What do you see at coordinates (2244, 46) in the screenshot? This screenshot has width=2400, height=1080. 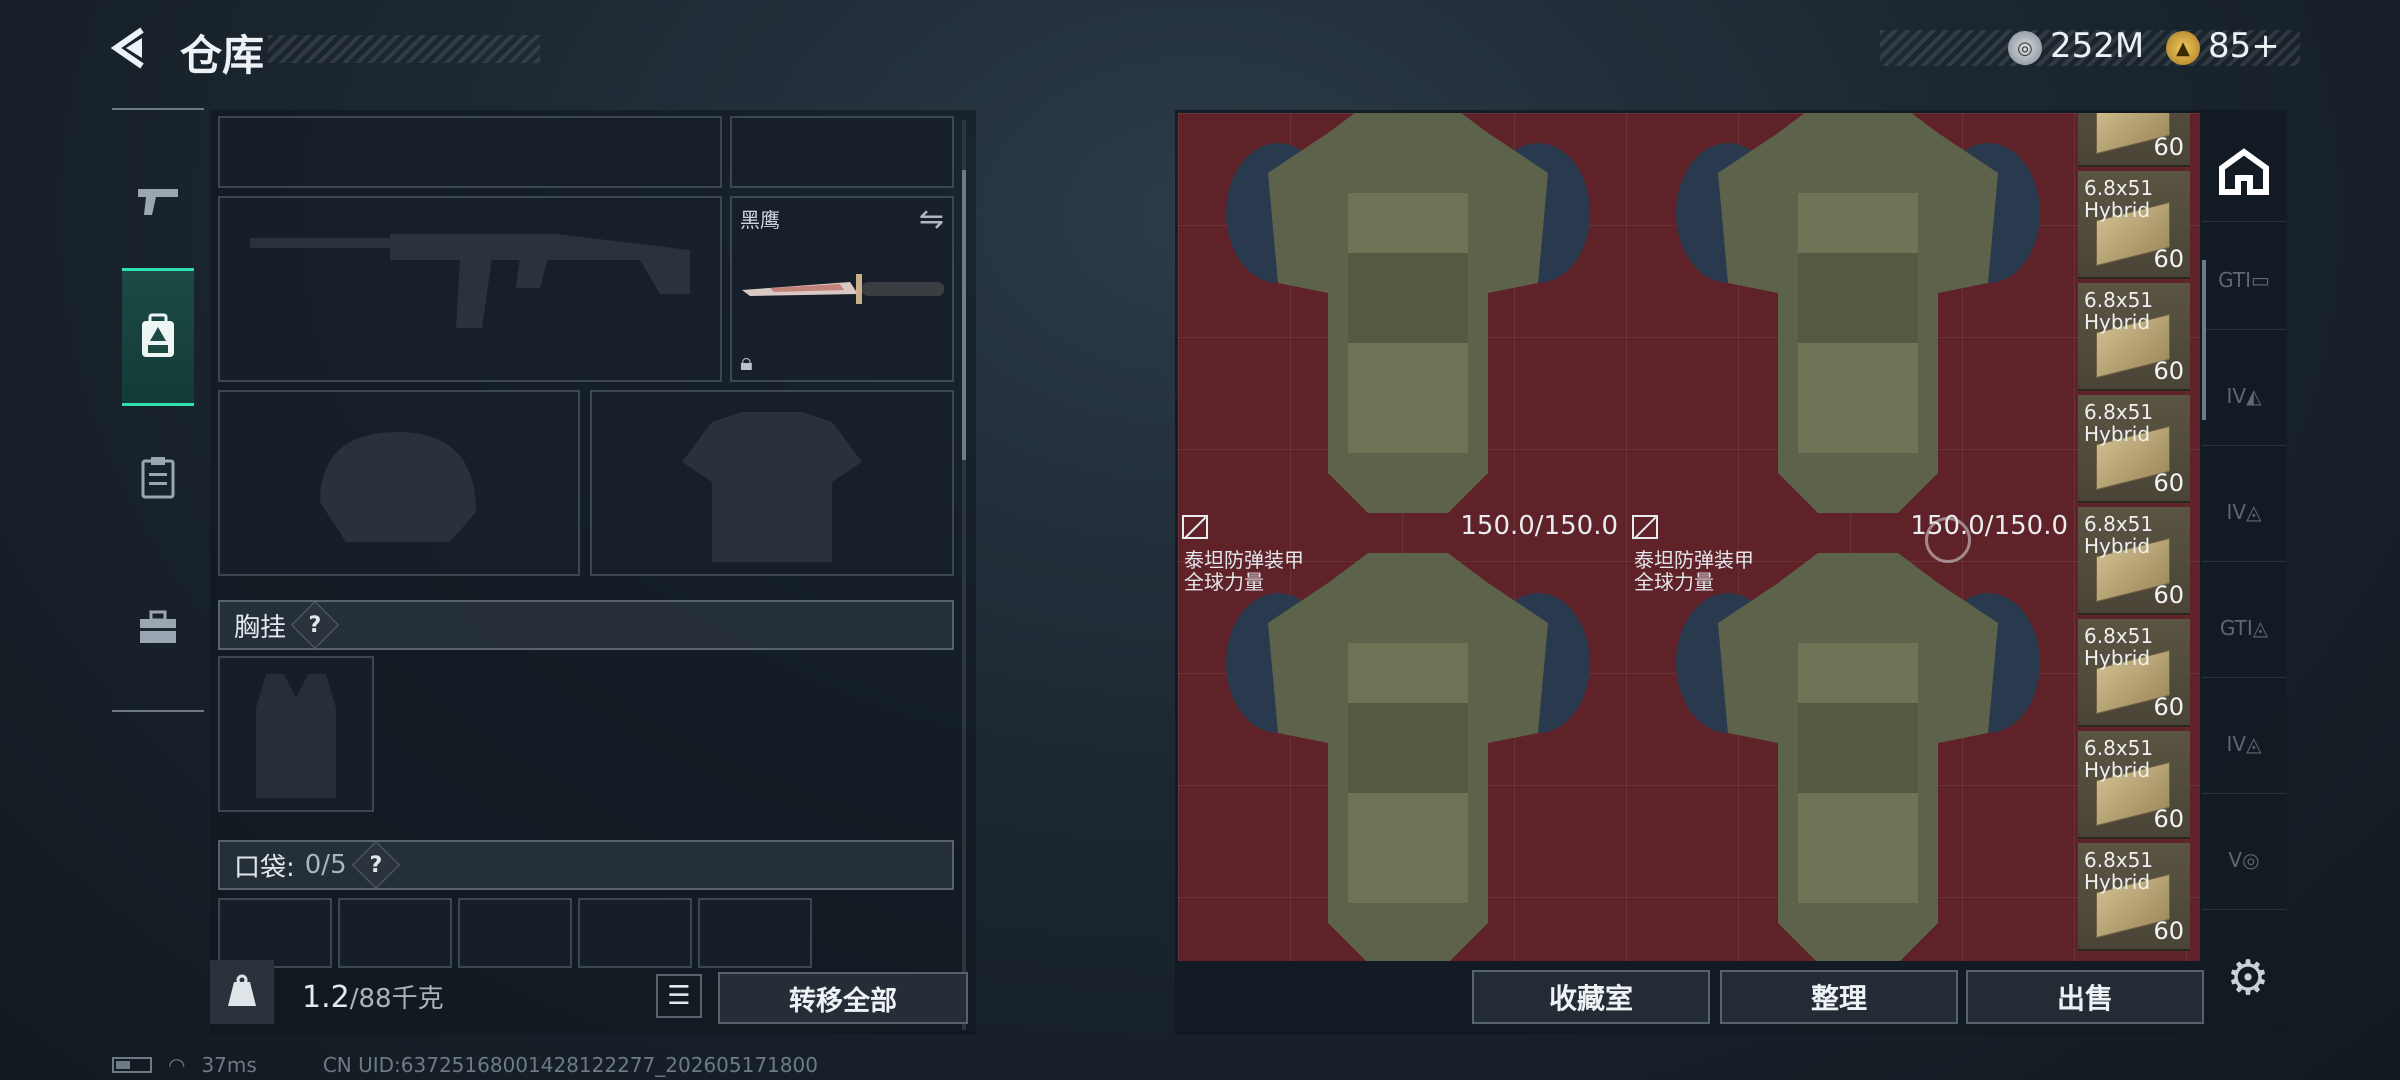 I see `currency-gold-value: 85+` at bounding box center [2244, 46].